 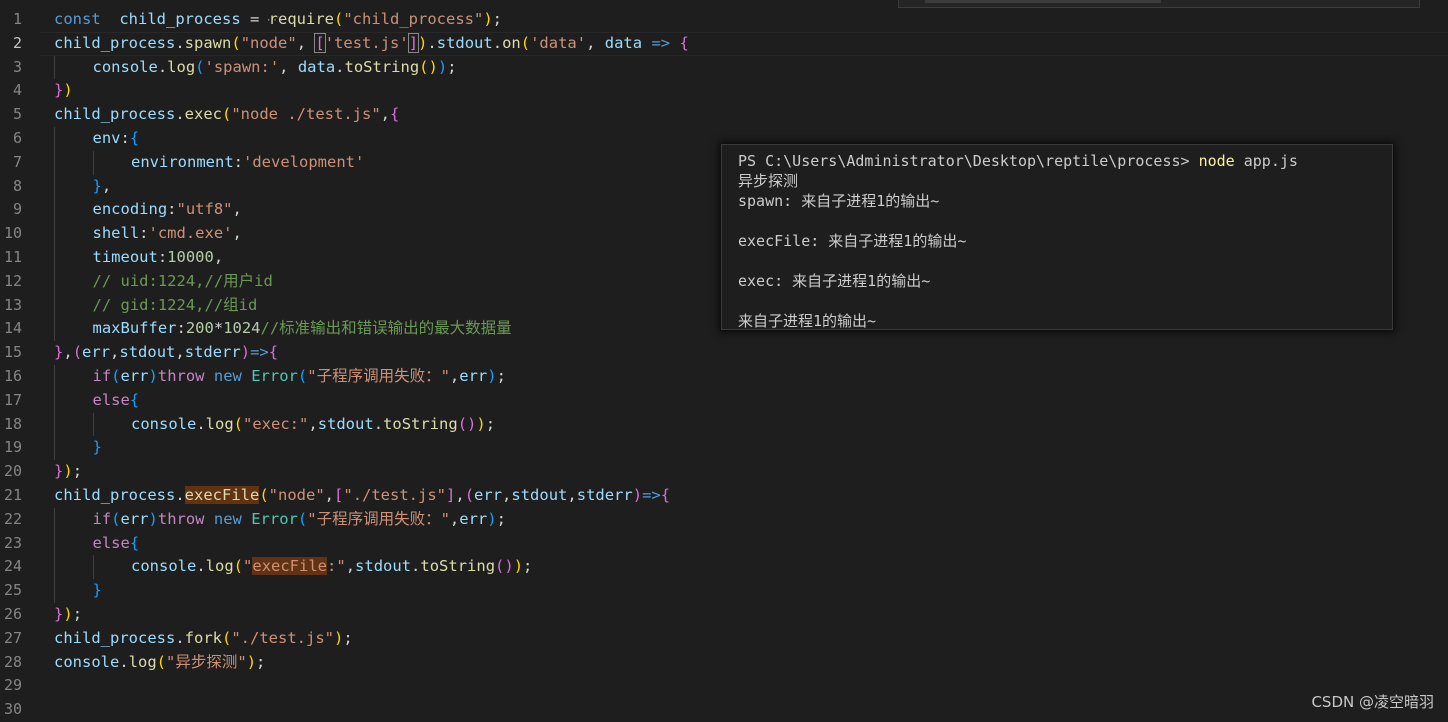 What do you see at coordinates (183, 282) in the screenshot?
I see `code-text: // uid:1224,//用户id` at bounding box center [183, 282].